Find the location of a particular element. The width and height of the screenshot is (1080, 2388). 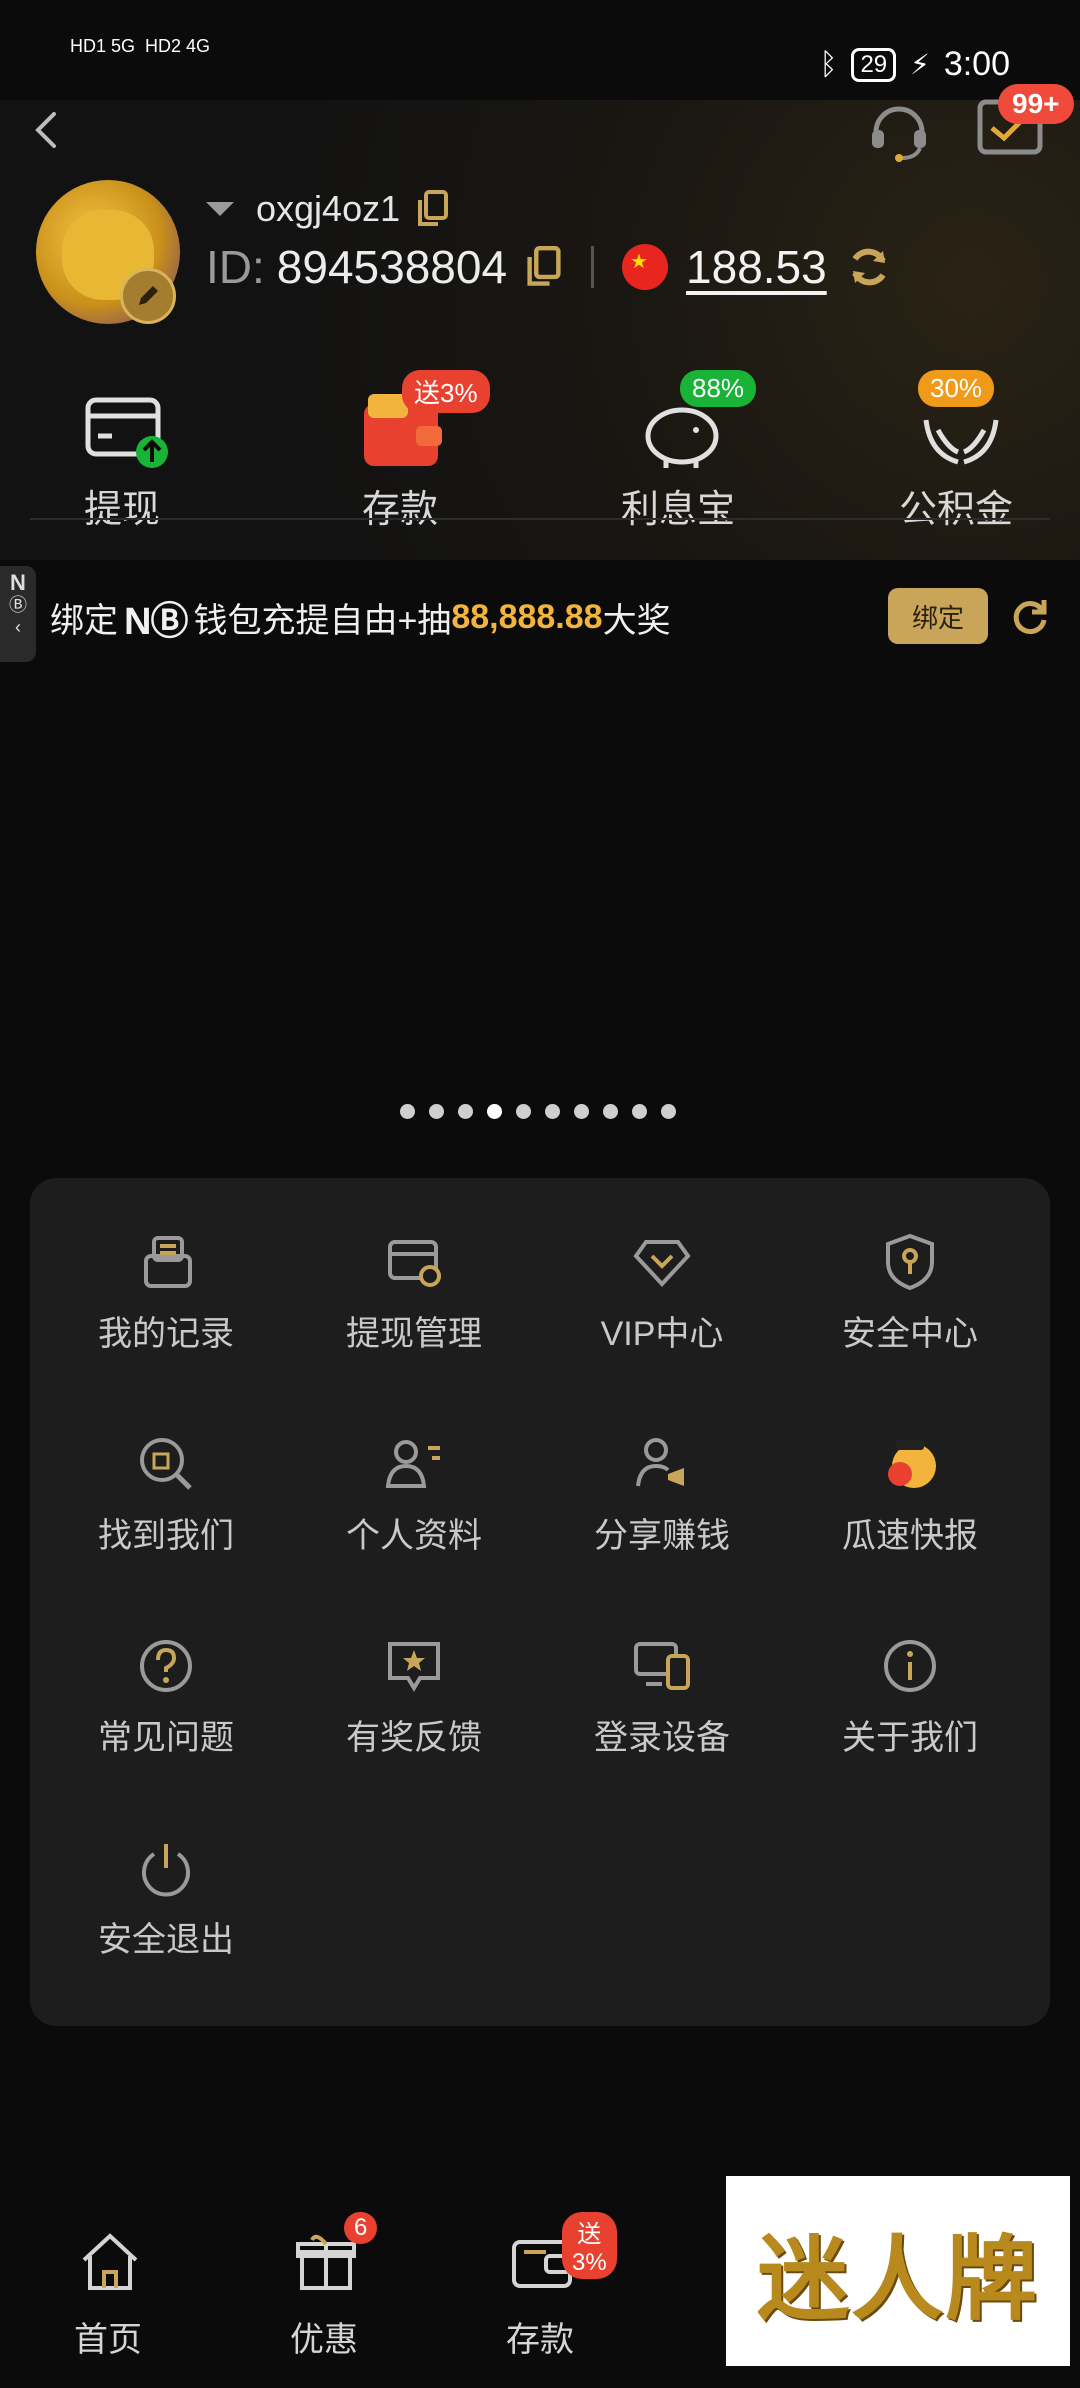

copy-id-icon is located at coordinates (544, 267).